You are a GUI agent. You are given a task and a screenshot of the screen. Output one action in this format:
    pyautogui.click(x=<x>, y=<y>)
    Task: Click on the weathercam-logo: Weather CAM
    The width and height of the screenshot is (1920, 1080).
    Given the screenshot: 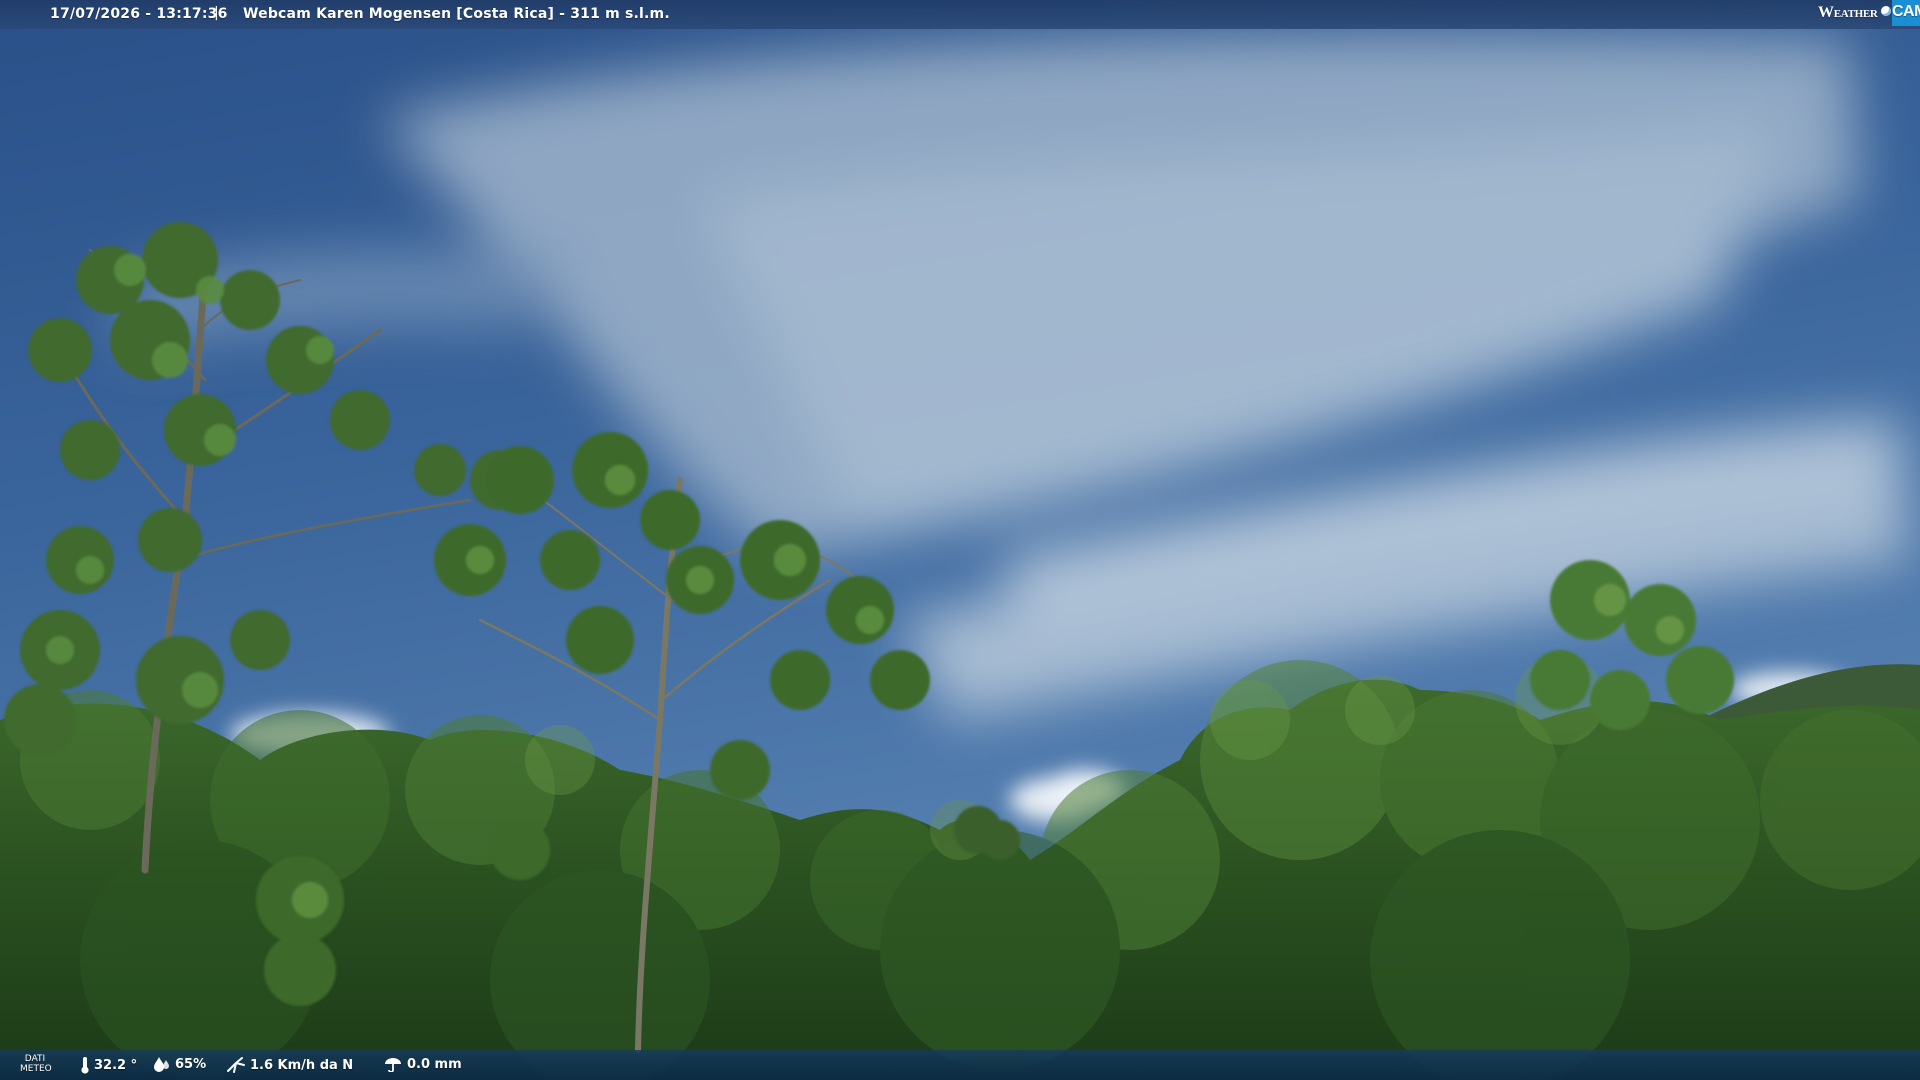 What is the action you would take?
    pyautogui.click(x=1868, y=13)
    